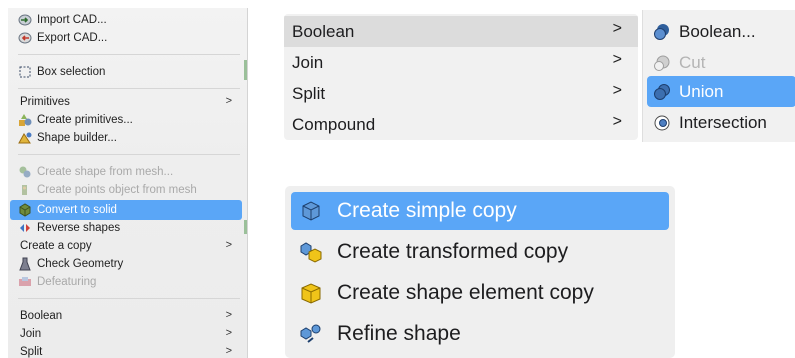 The width and height of the screenshot is (795, 358). I want to click on convert-to-solid-icon, so click(25, 210).